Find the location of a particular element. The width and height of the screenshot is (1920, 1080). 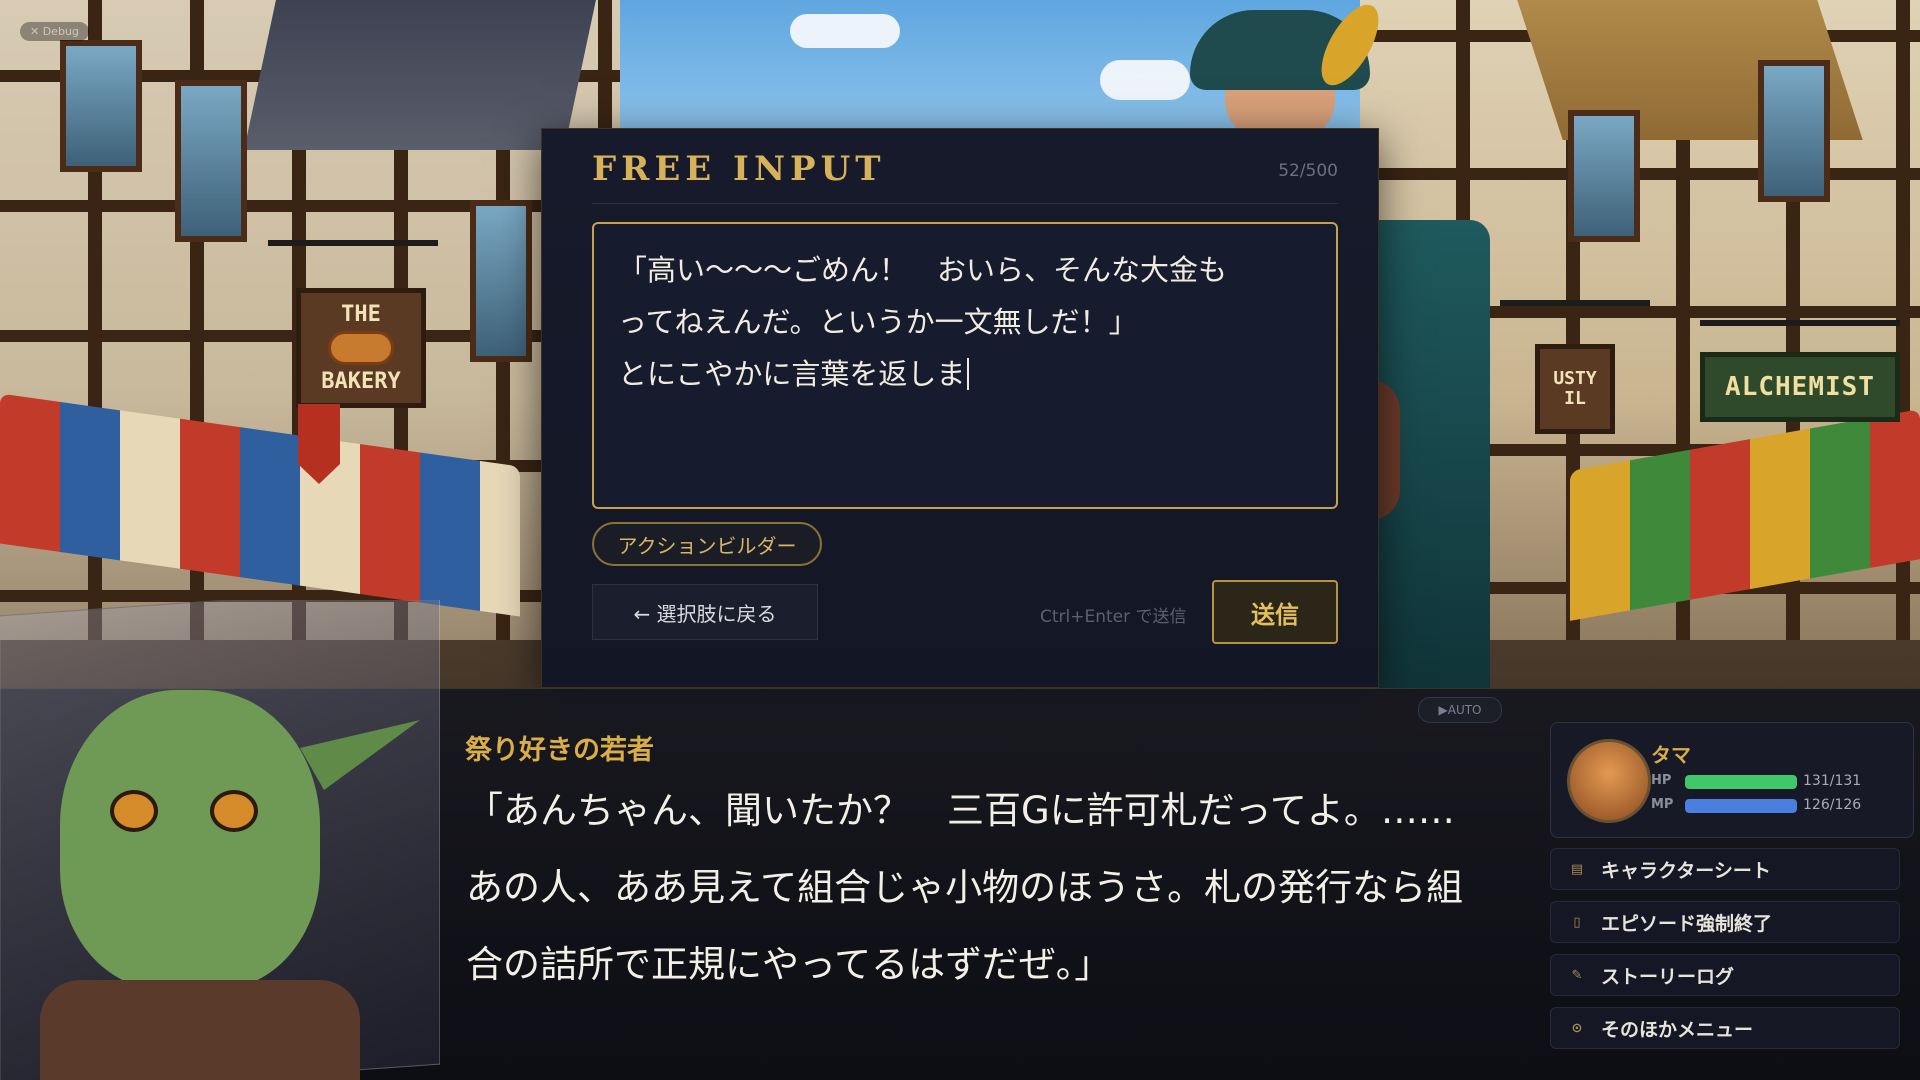

mp-bar is located at coordinates (1741, 806).